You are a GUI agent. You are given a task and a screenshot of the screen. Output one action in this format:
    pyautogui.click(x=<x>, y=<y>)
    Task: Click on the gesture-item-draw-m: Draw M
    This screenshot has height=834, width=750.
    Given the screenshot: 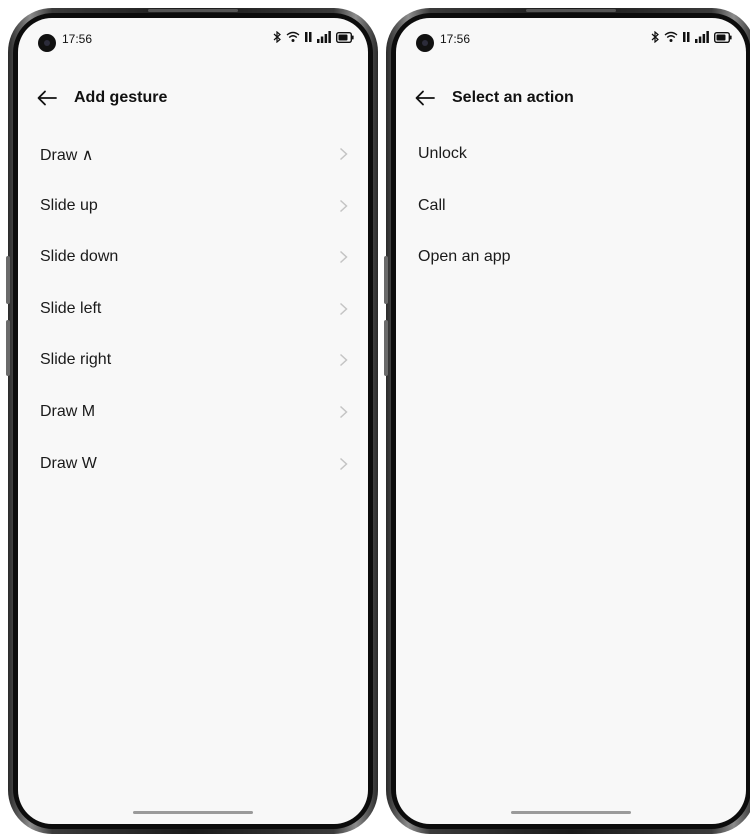 What is the action you would take?
    pyautogui.click(x=193, y=412)
    